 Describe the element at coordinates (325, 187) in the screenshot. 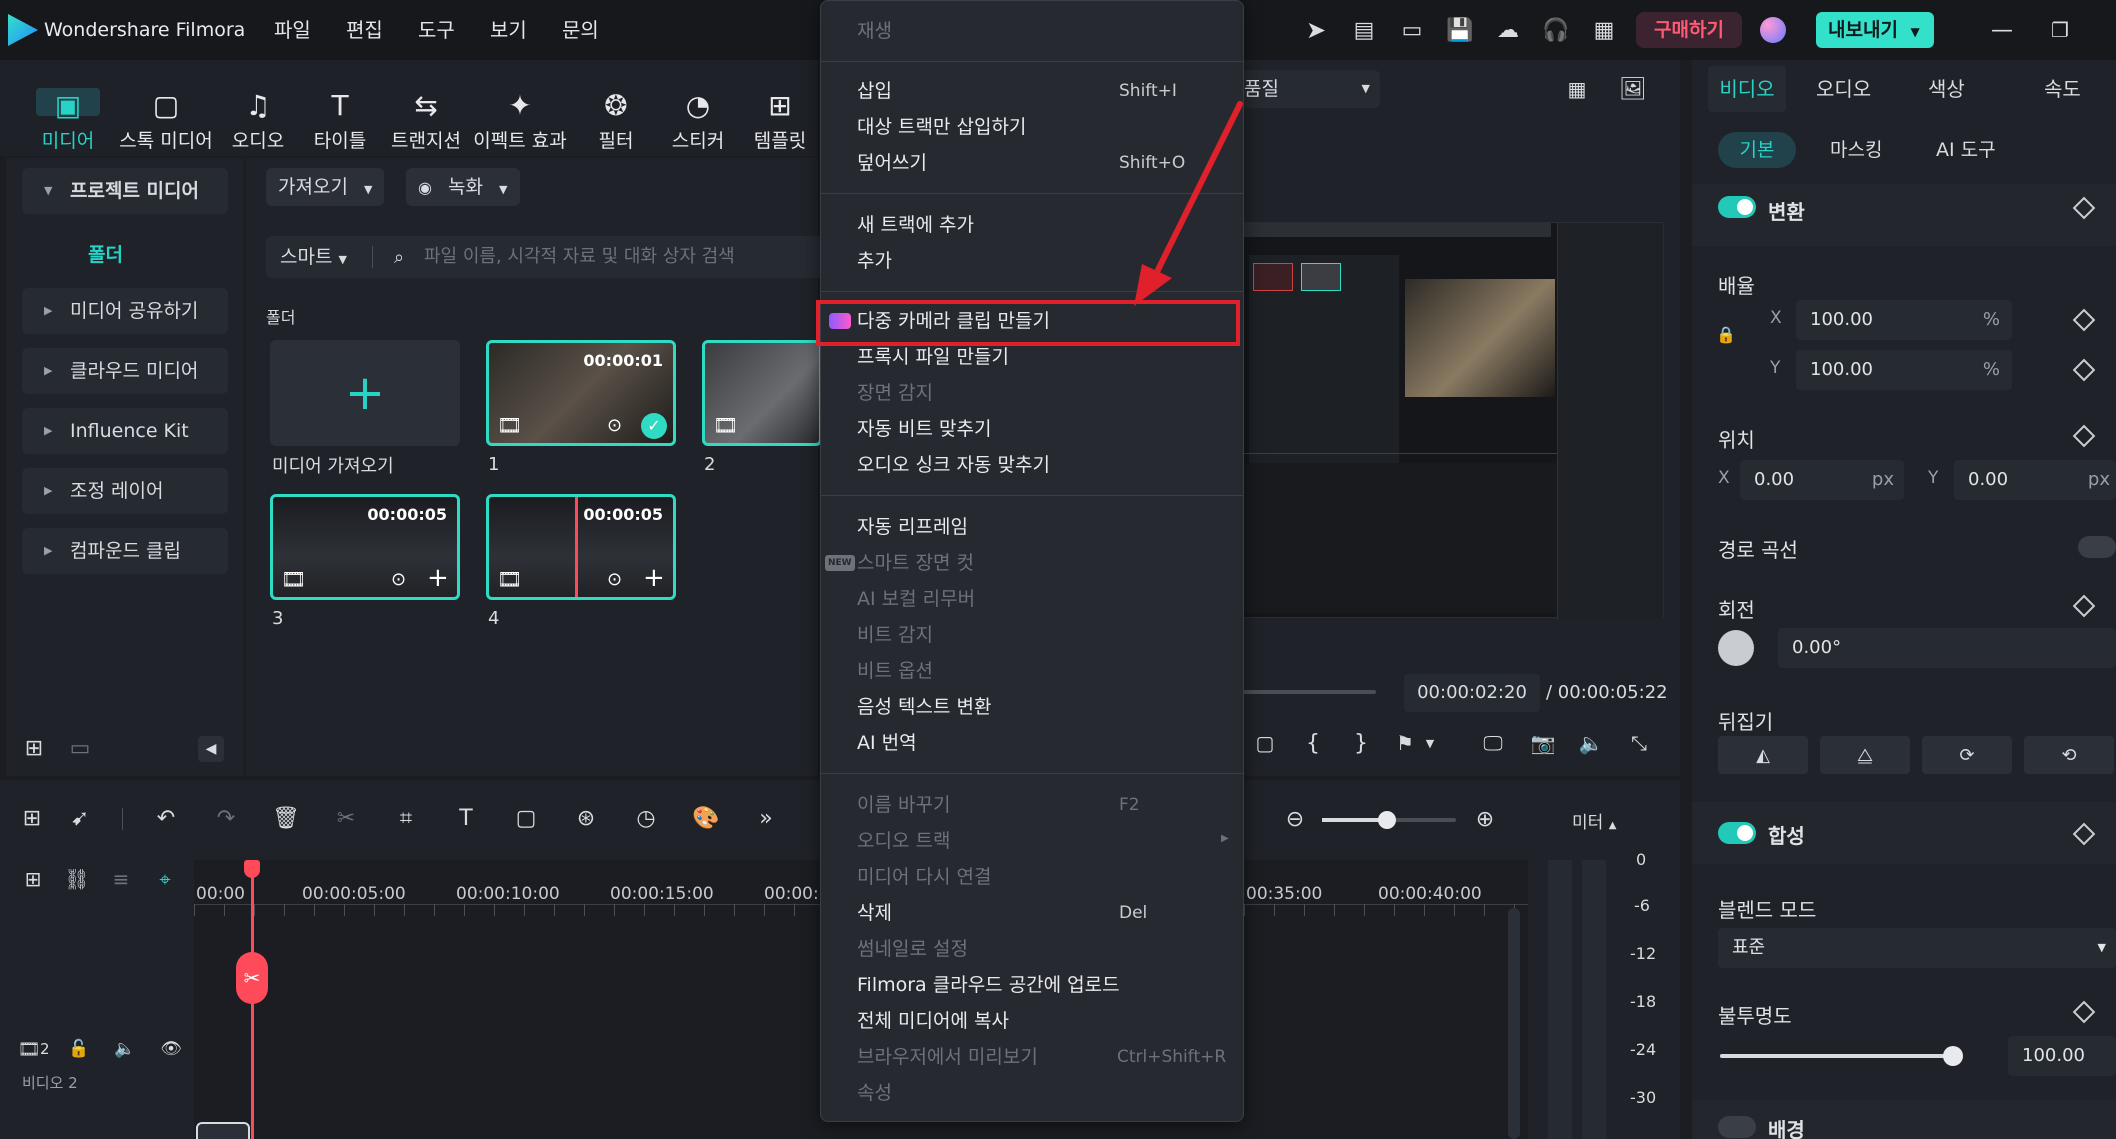

I see `import-dropdown: 가져오기 ▼` at that location.